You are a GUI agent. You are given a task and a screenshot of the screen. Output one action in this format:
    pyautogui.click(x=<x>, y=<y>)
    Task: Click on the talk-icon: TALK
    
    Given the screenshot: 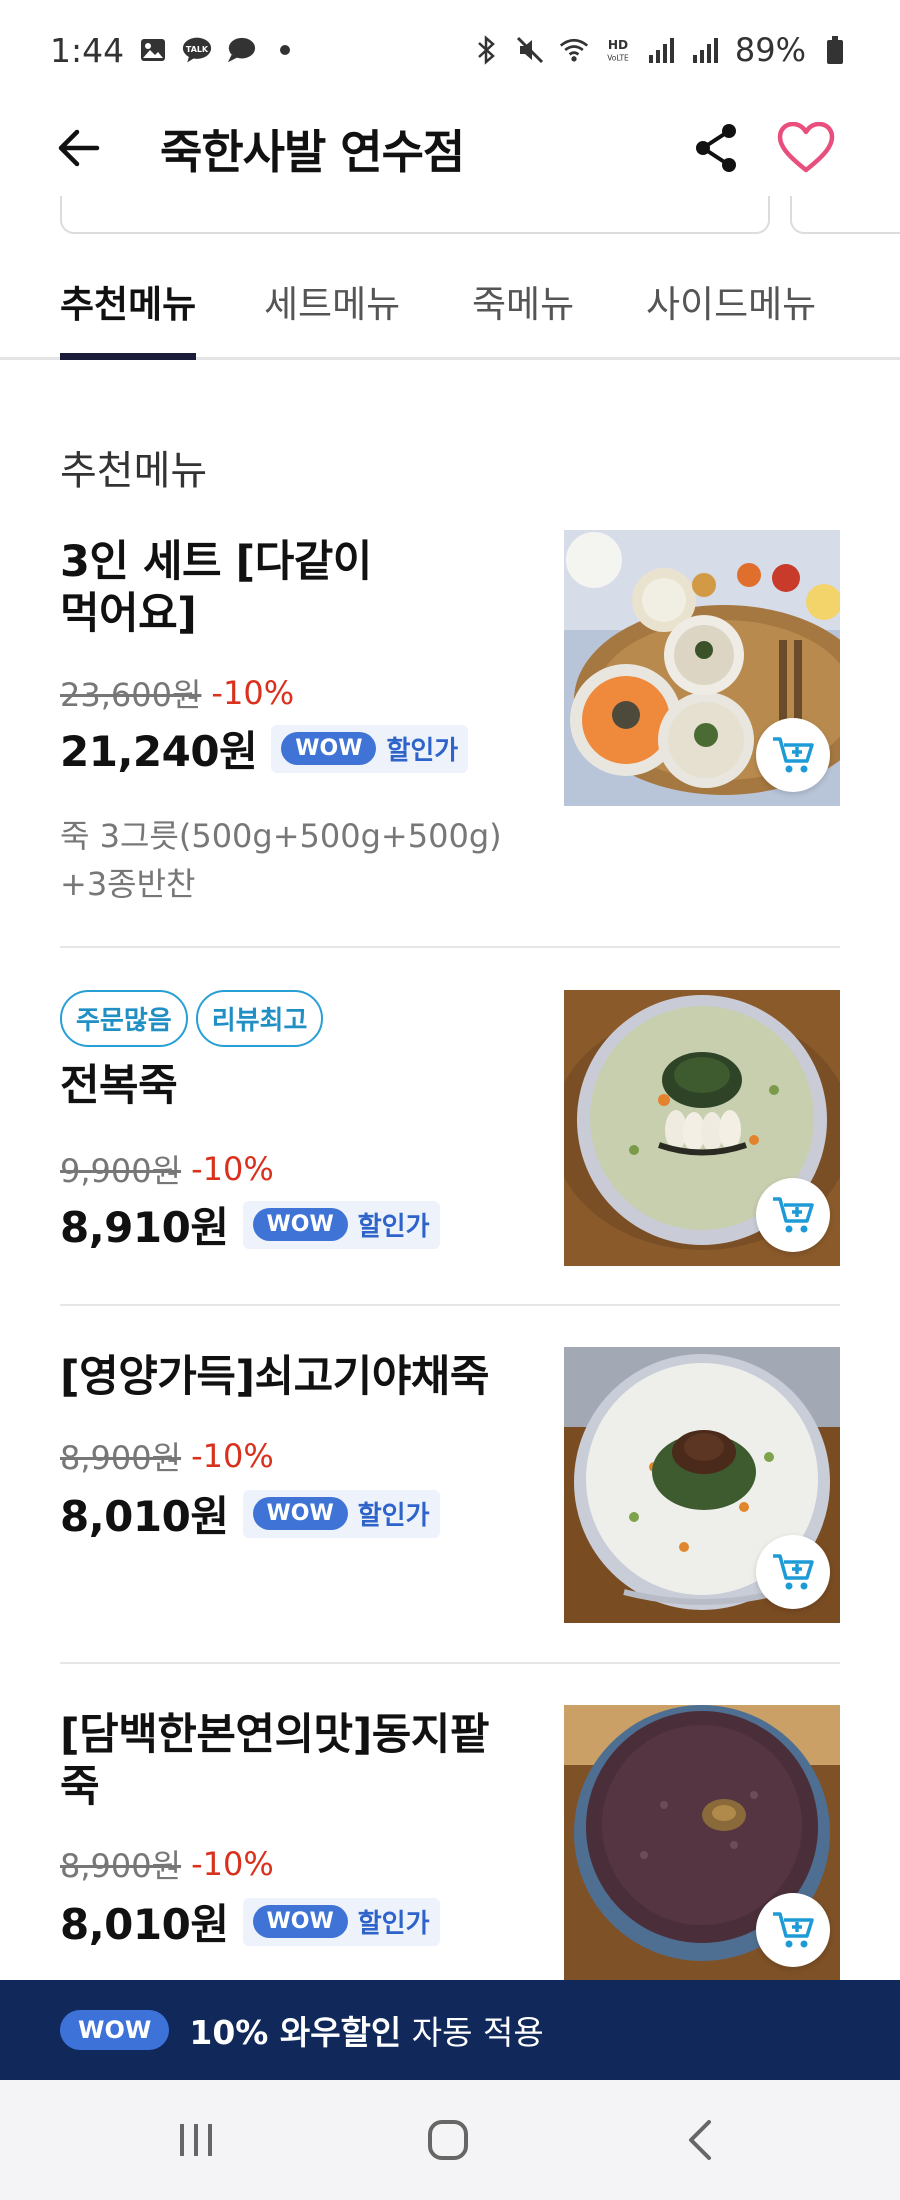 What is the action you would take?
    pyautogui.click(x=197, y=50)
    